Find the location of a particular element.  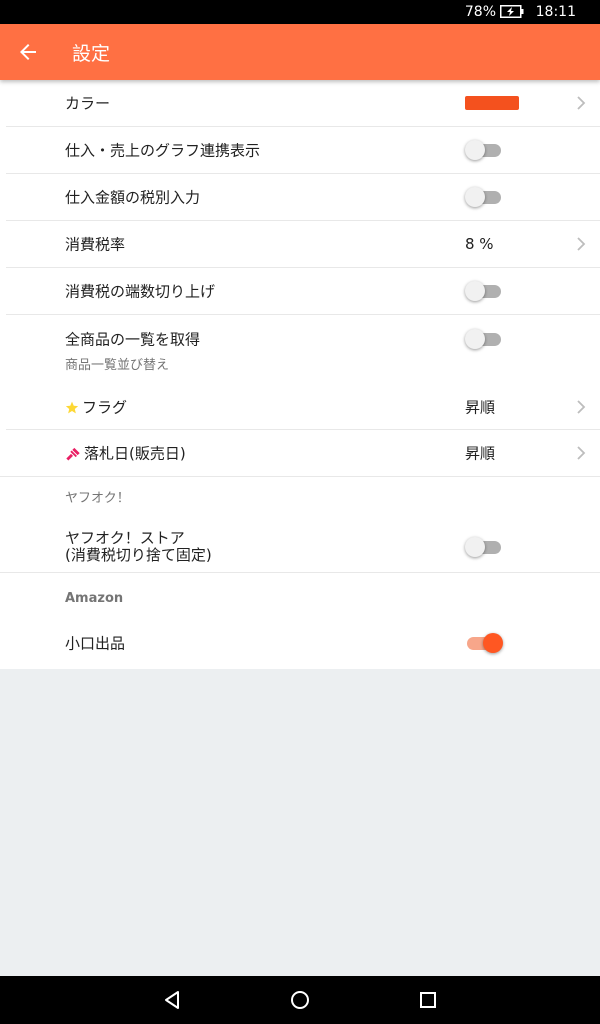

all-products-toggle is located at coordinates (484, 339).